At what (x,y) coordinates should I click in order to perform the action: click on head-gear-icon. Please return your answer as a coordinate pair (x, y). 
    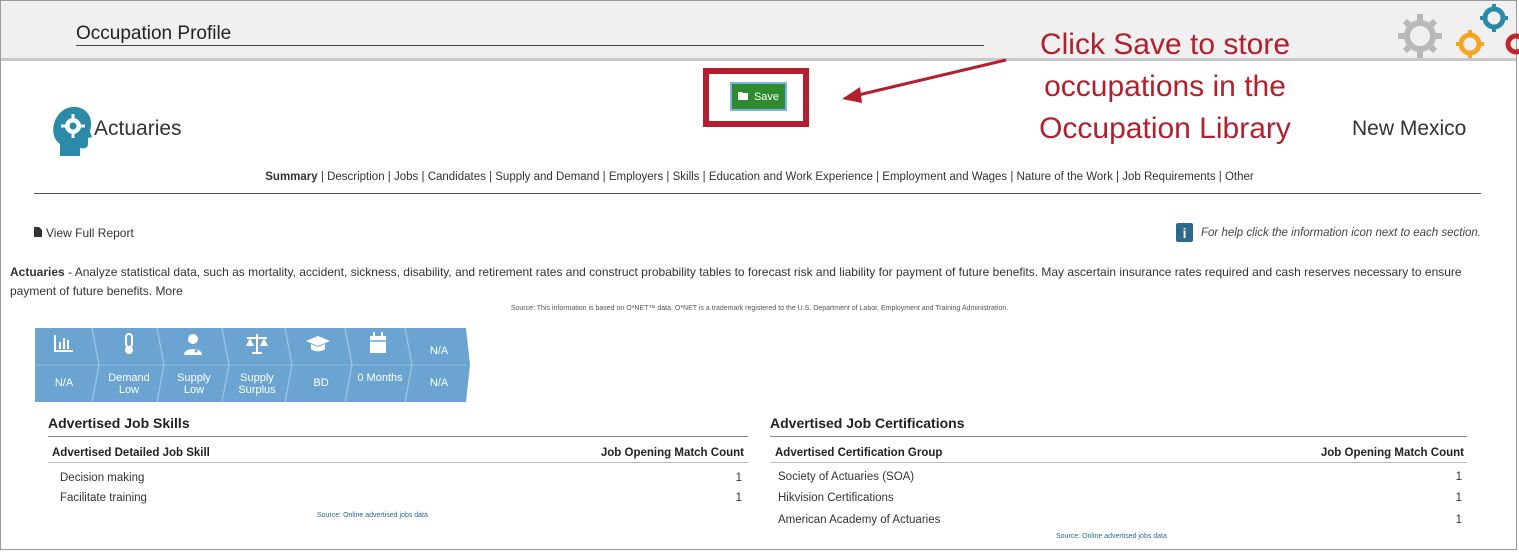
    Looking at the image, I should click on (72, 133).